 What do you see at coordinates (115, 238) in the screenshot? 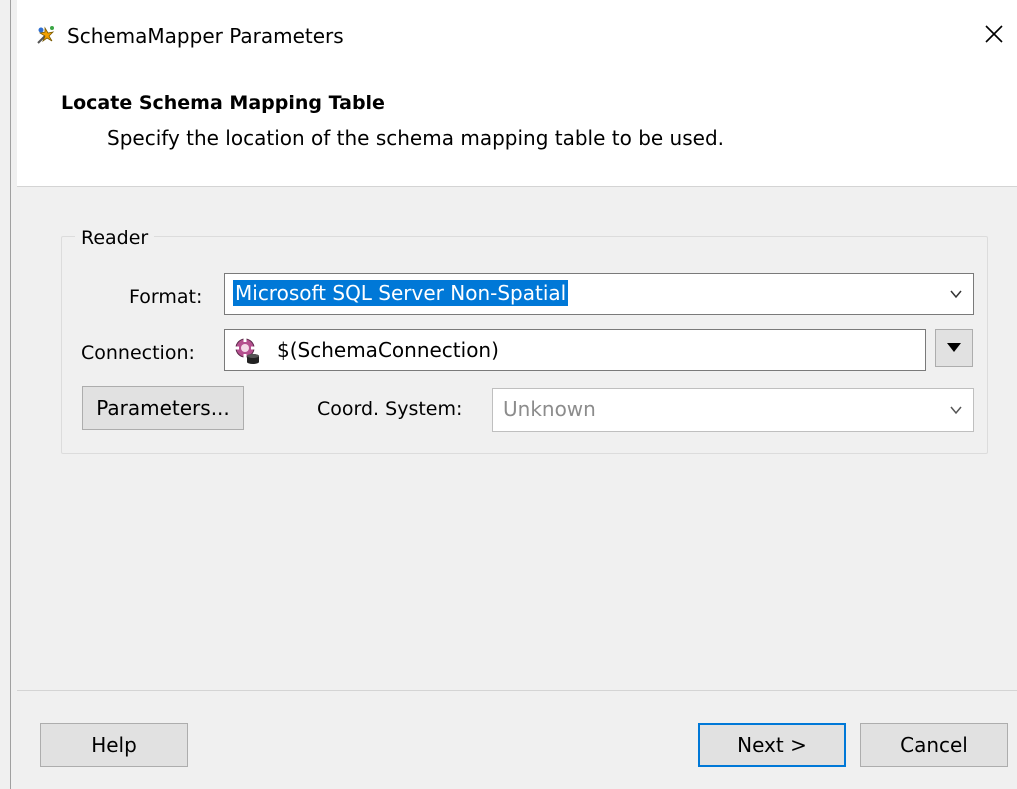
I see `reader-group-label: Reader` at bounding box center [115, 238].